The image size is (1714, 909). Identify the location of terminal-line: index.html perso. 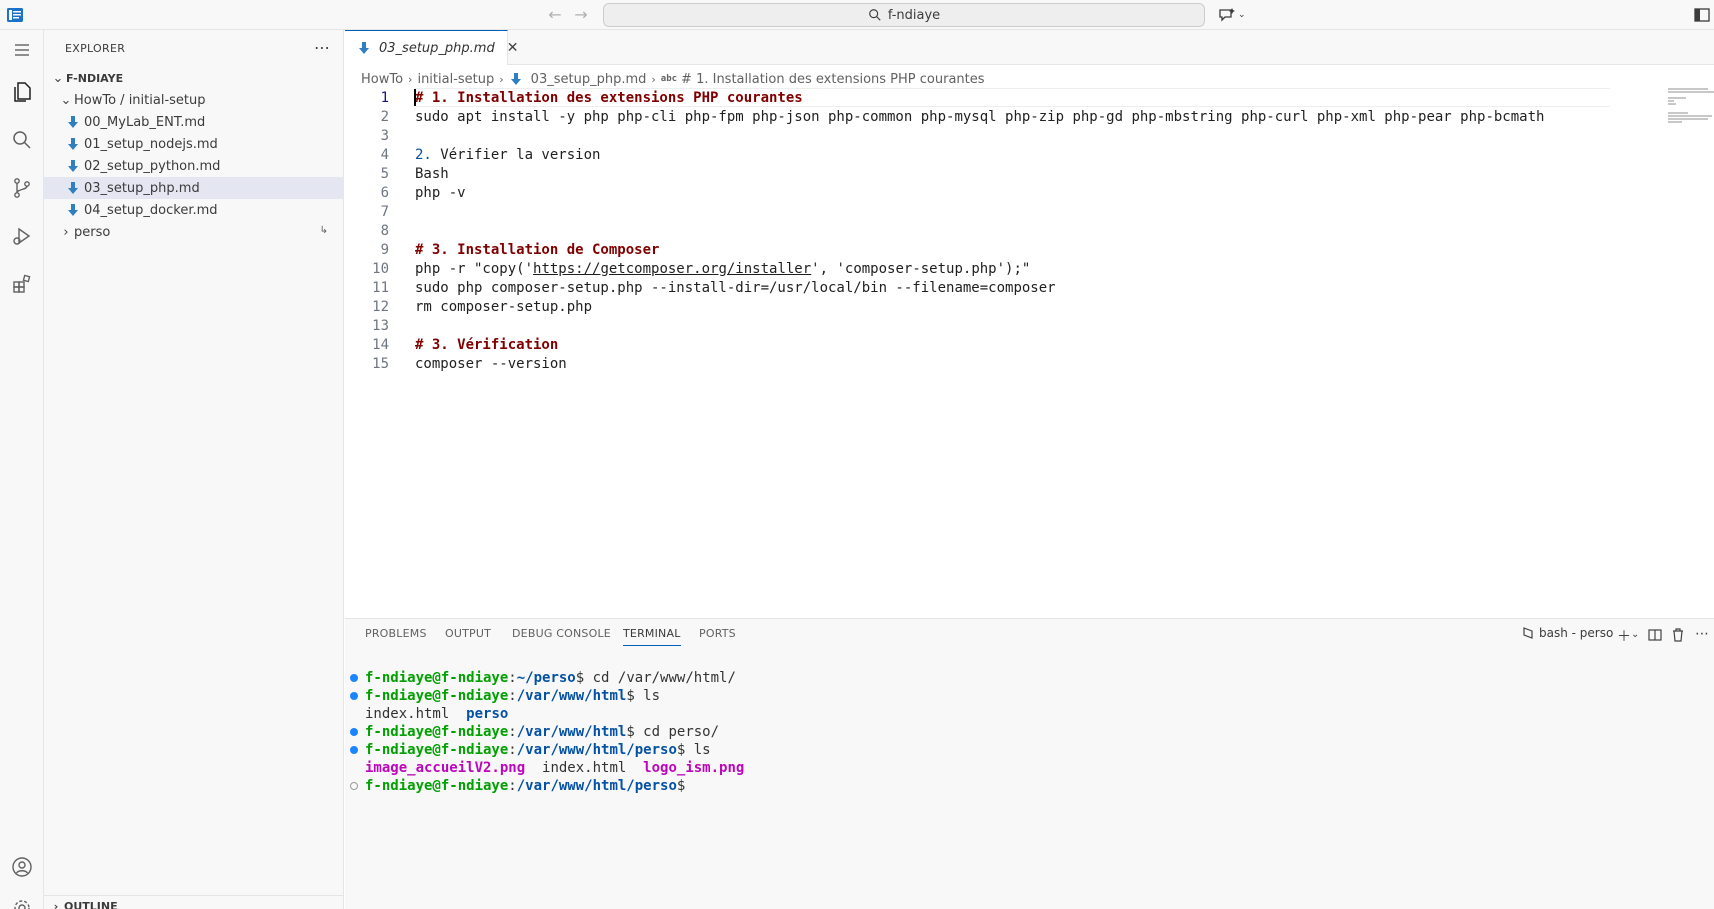
(436, 714).